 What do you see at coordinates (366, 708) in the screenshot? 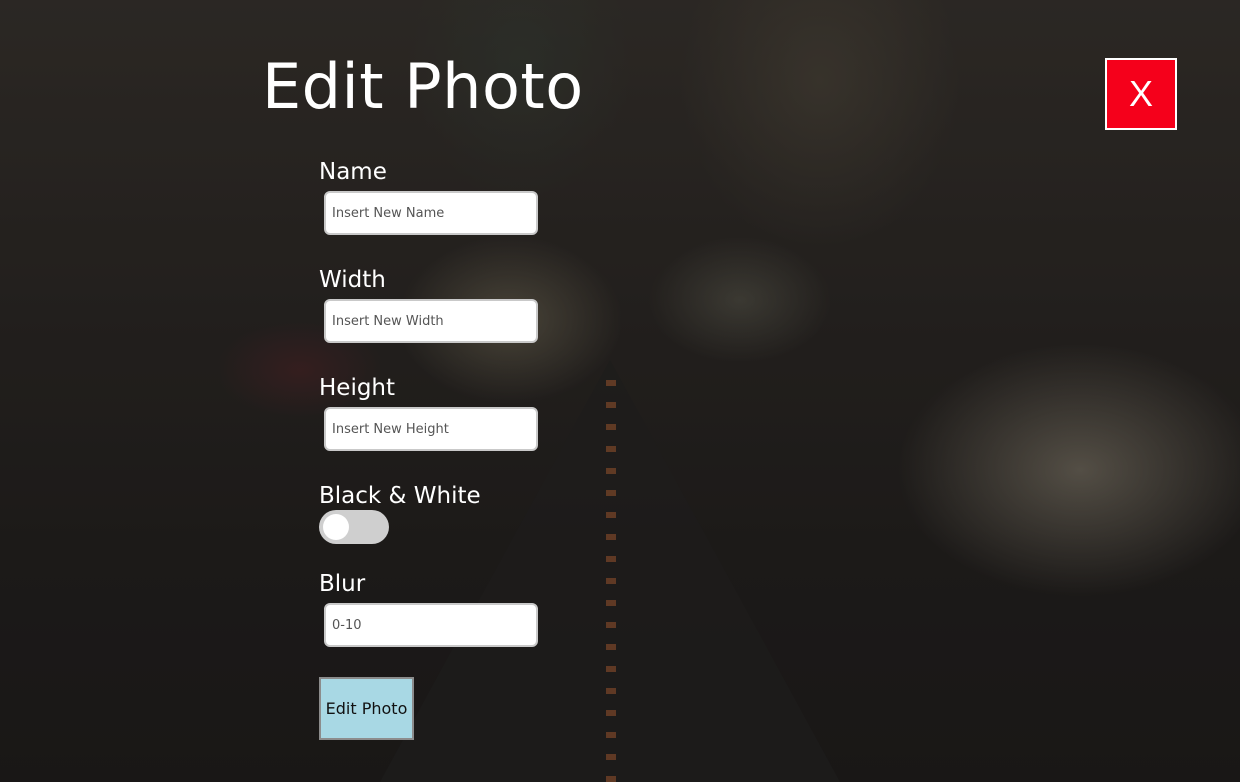
I see `edit-photo-button: Edit Photo` at bounding box center [366, 708].